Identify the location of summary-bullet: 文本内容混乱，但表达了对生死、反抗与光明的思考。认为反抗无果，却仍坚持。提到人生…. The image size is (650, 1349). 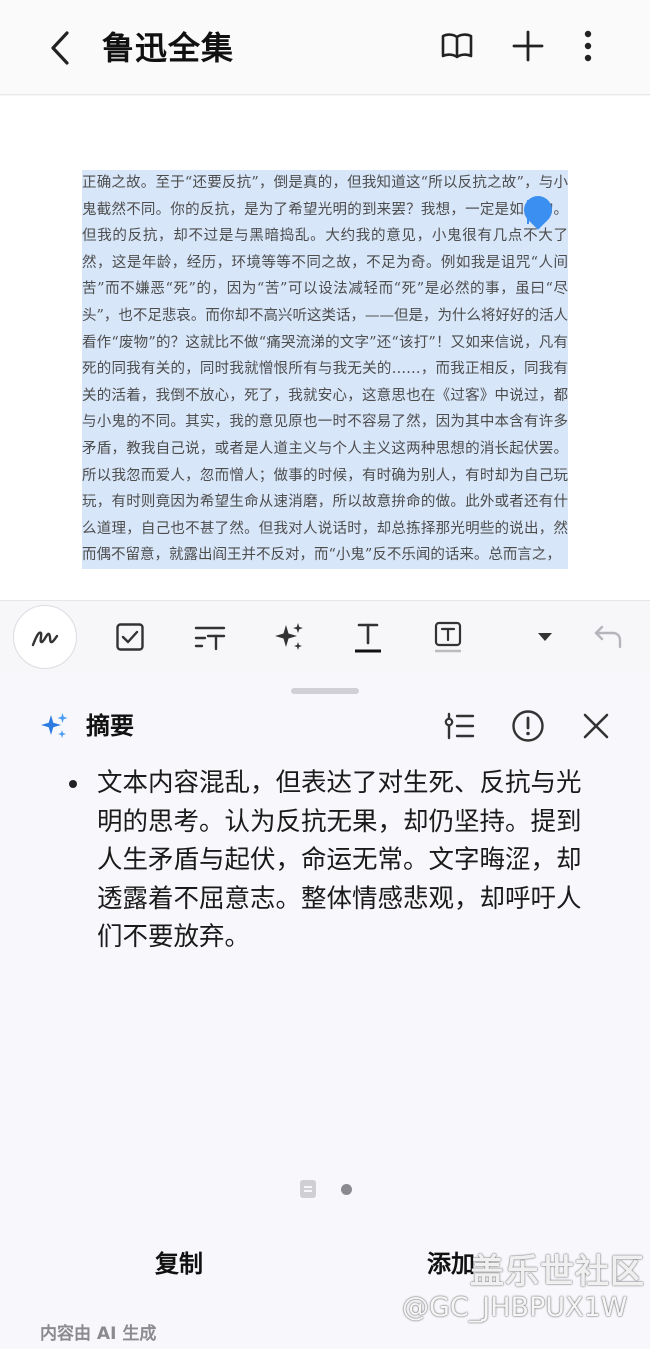
(334, 860).